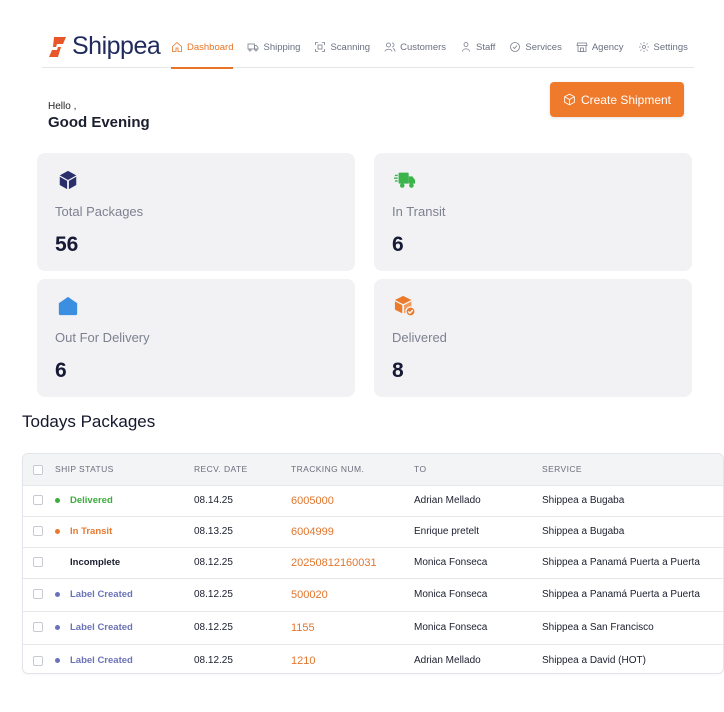 The image size is (724, 712). What do you see at coordinates (320, 47) in the screenshot?
I see `scan-icon` at bounding box center [320, 47].